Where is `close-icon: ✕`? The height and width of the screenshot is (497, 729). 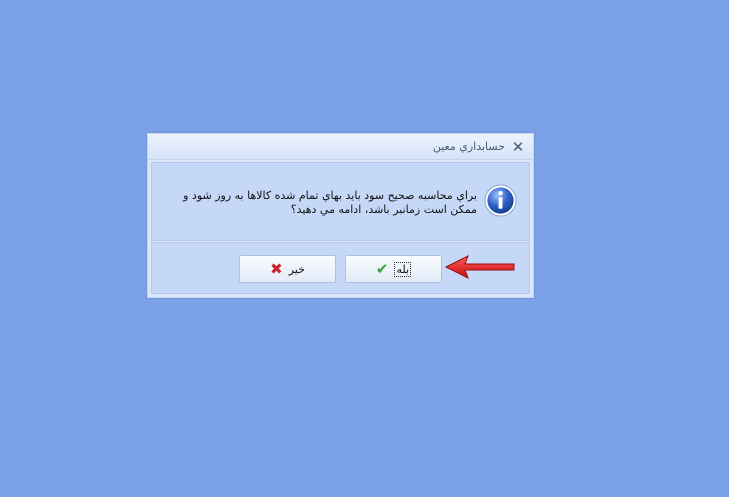 close-icon: ✕ is located at coordinates (518, 146).